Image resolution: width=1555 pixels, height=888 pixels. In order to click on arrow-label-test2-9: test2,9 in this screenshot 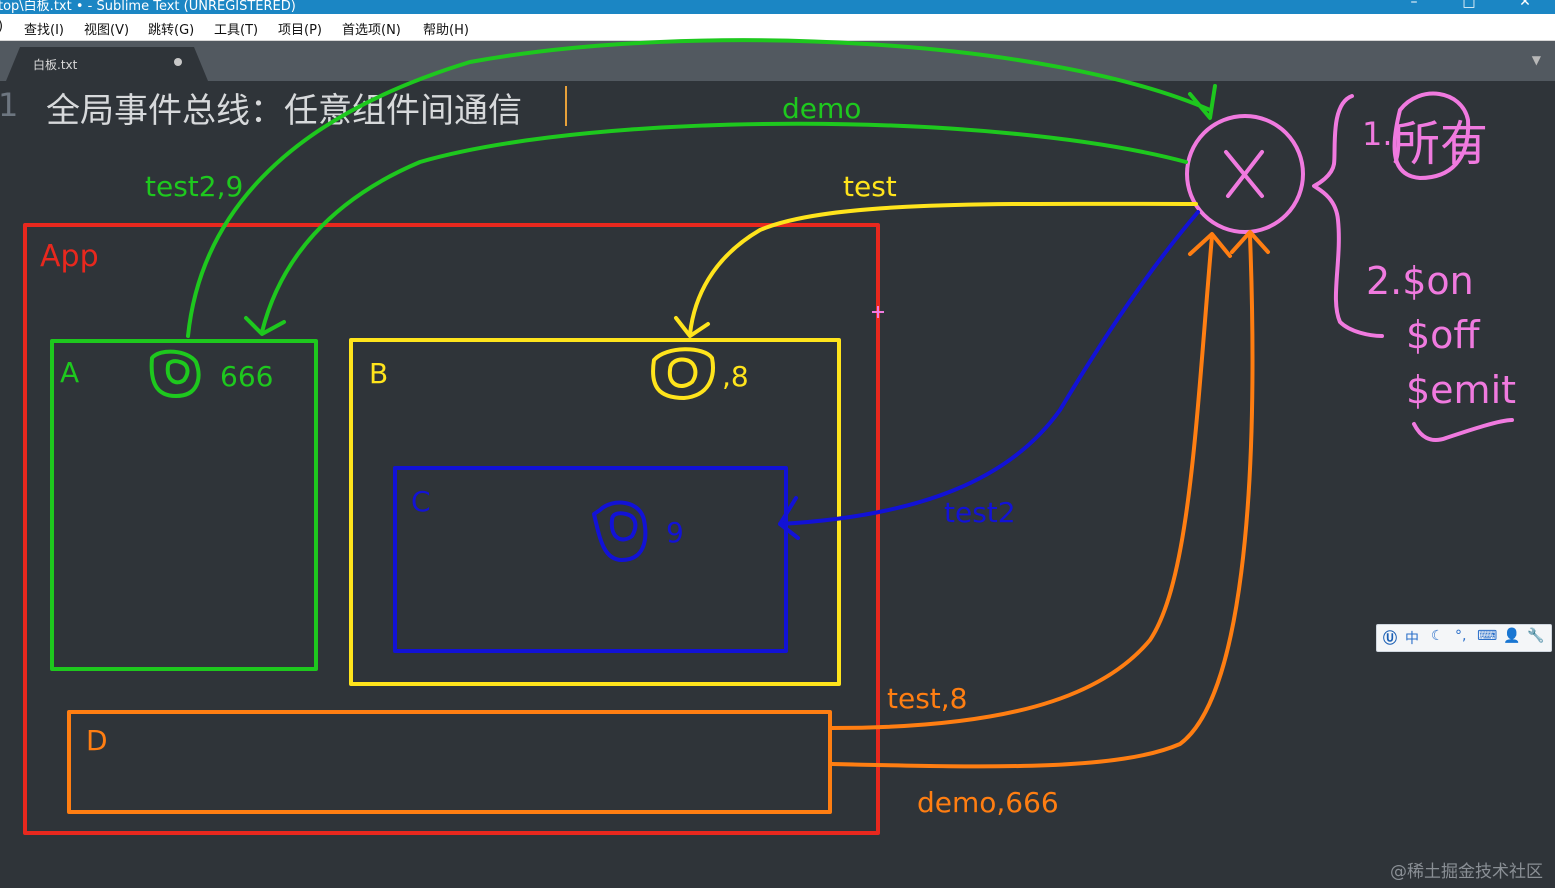, I will do `click(194, 186)`.